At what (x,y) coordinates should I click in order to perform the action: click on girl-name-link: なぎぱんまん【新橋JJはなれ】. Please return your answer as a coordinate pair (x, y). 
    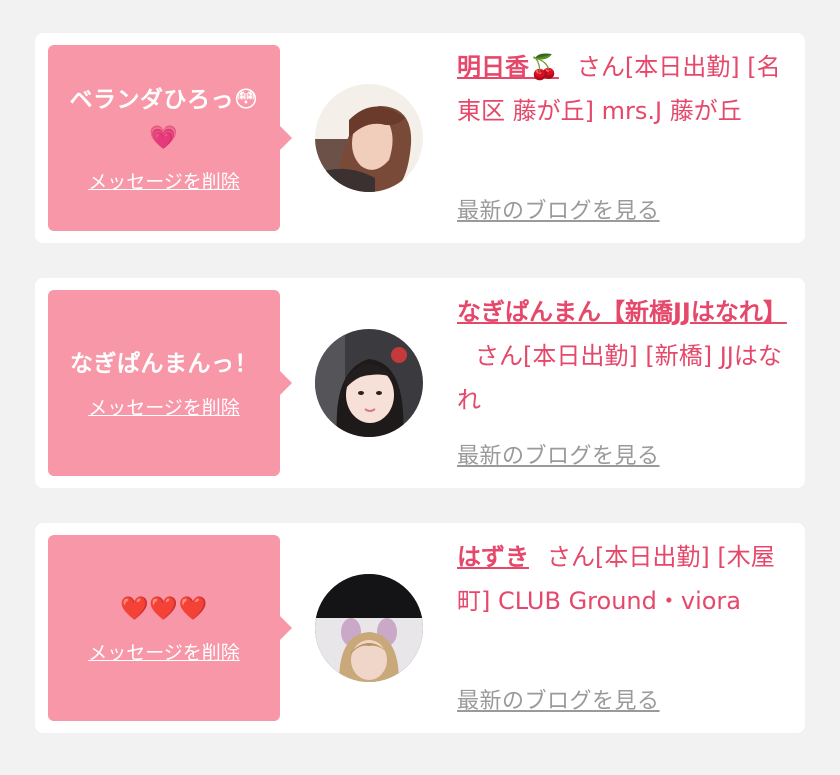
    Looking at the image, I should click on (622, 312).